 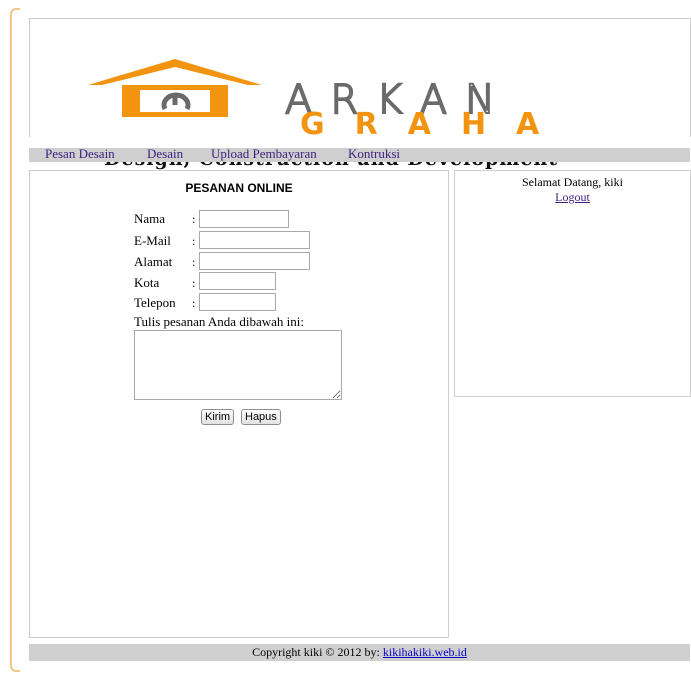 I want to click on label-email: E-Mail, so click(x=152, y=240).